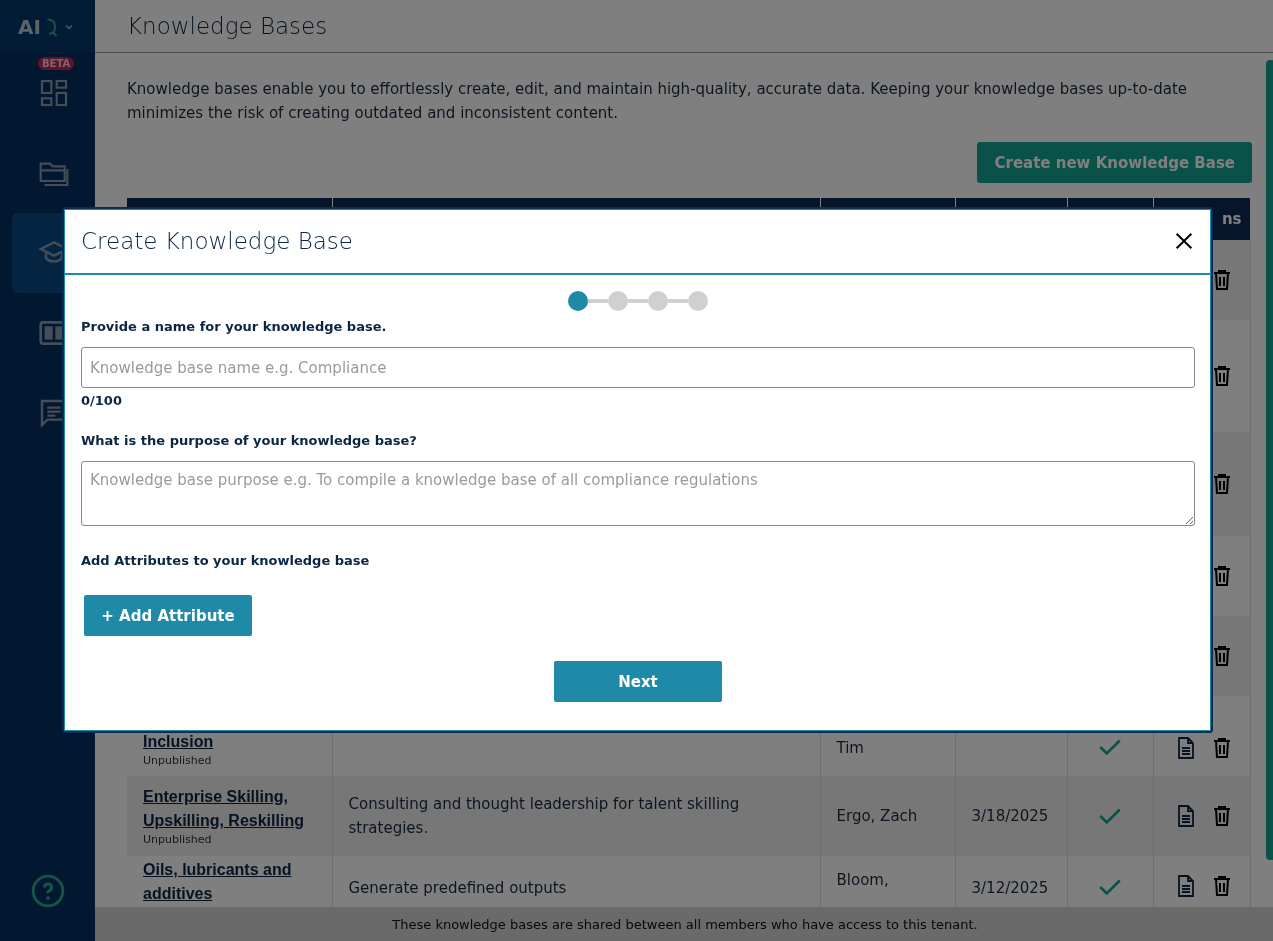 The image size is (1273, 941). What do you see at coordinates (457, 888) in the screenshot?
I see `table-cell: Generate predefined outputs` at bounding box center [457, 888].